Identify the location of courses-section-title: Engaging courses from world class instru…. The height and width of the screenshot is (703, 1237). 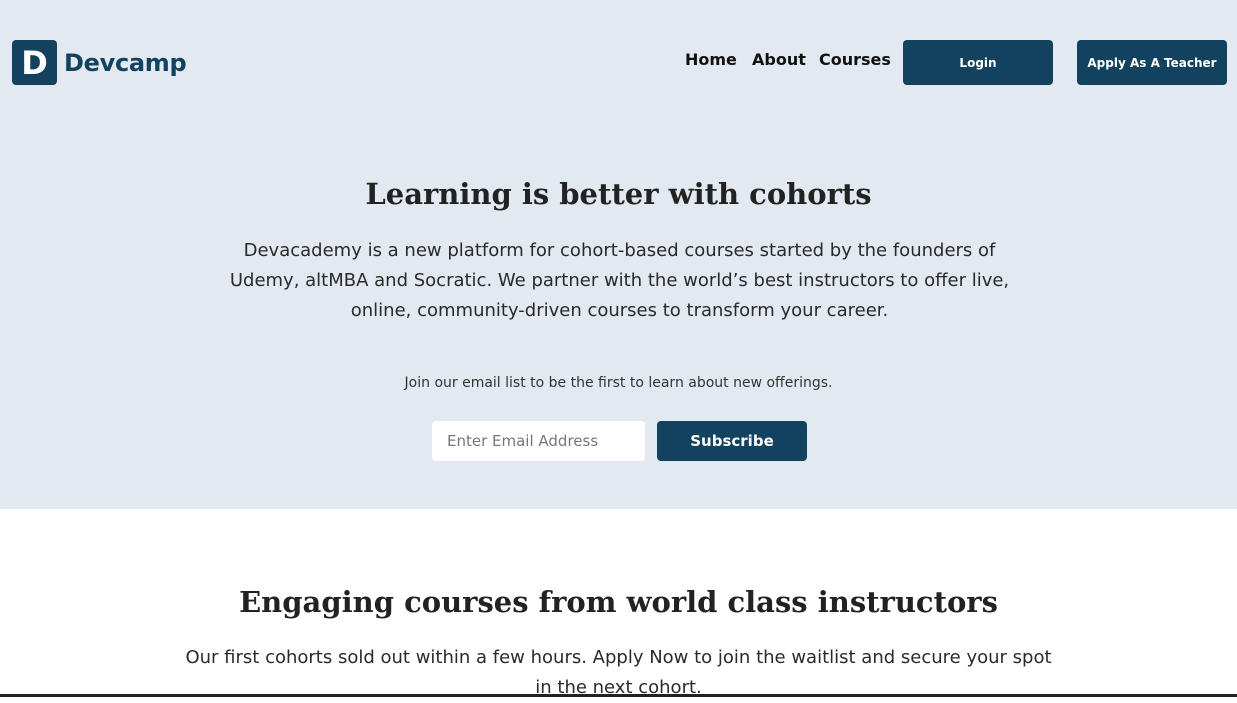
(618, 602).